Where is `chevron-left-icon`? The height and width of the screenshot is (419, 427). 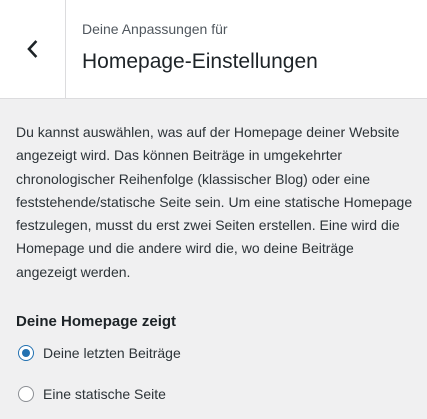
chevron-left-icon is located at coordinates (32, 49).